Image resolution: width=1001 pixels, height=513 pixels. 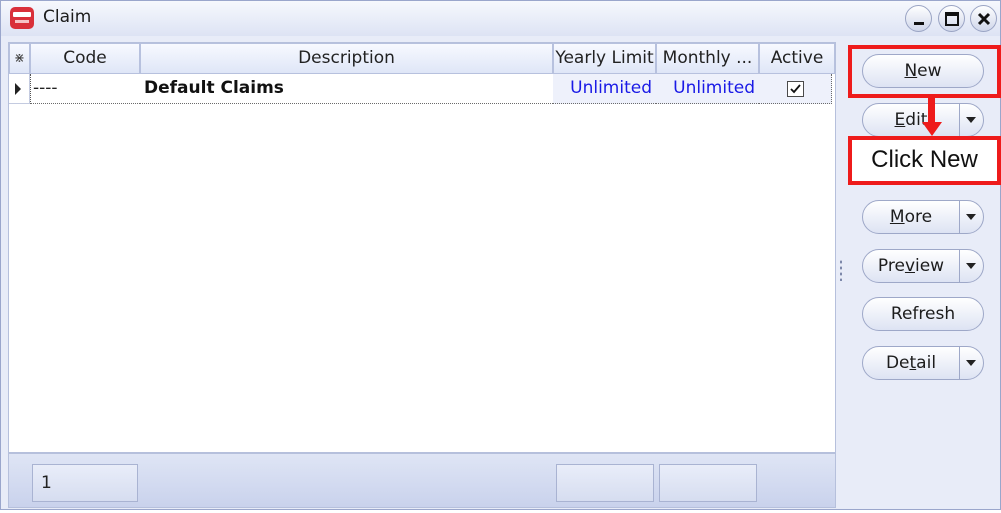 I want to click on preview-button-label: Preview, so click(x=911, y=266).